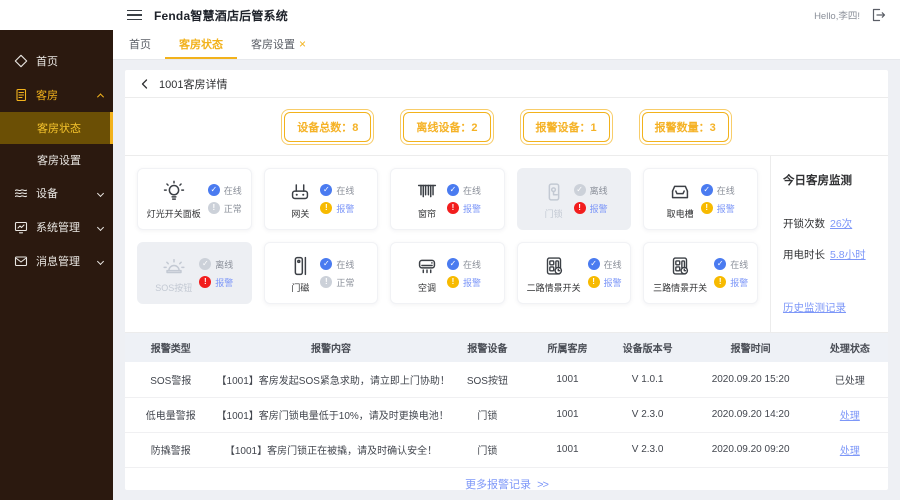 The width and height of the screenshot is (900, 500). I want to click on more-alarm-records-link: 更多报警记录 >>, so click(507, 484).